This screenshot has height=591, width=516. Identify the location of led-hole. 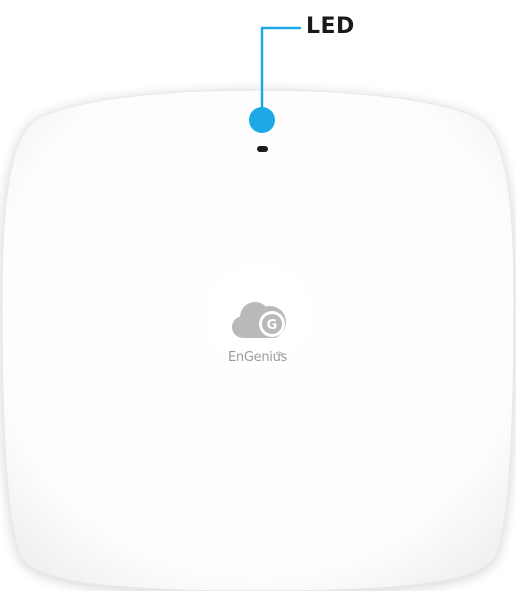
(262, 149).